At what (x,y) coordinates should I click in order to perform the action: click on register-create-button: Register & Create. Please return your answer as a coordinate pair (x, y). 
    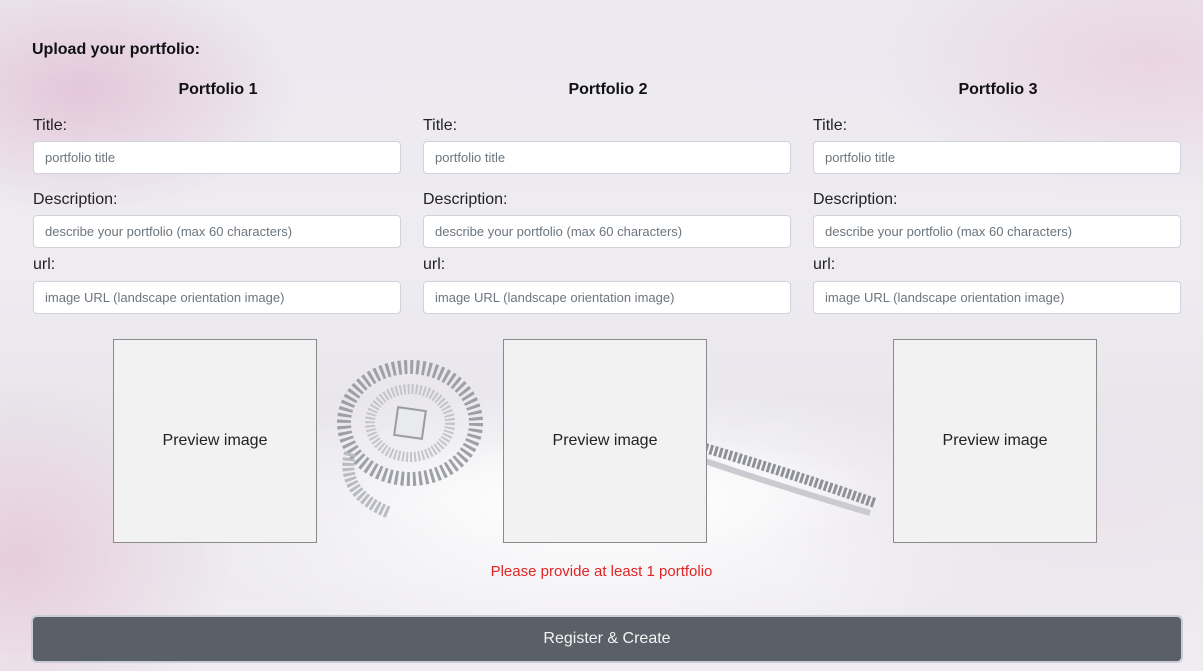
    Looking at the image, I should click on (607, 639).